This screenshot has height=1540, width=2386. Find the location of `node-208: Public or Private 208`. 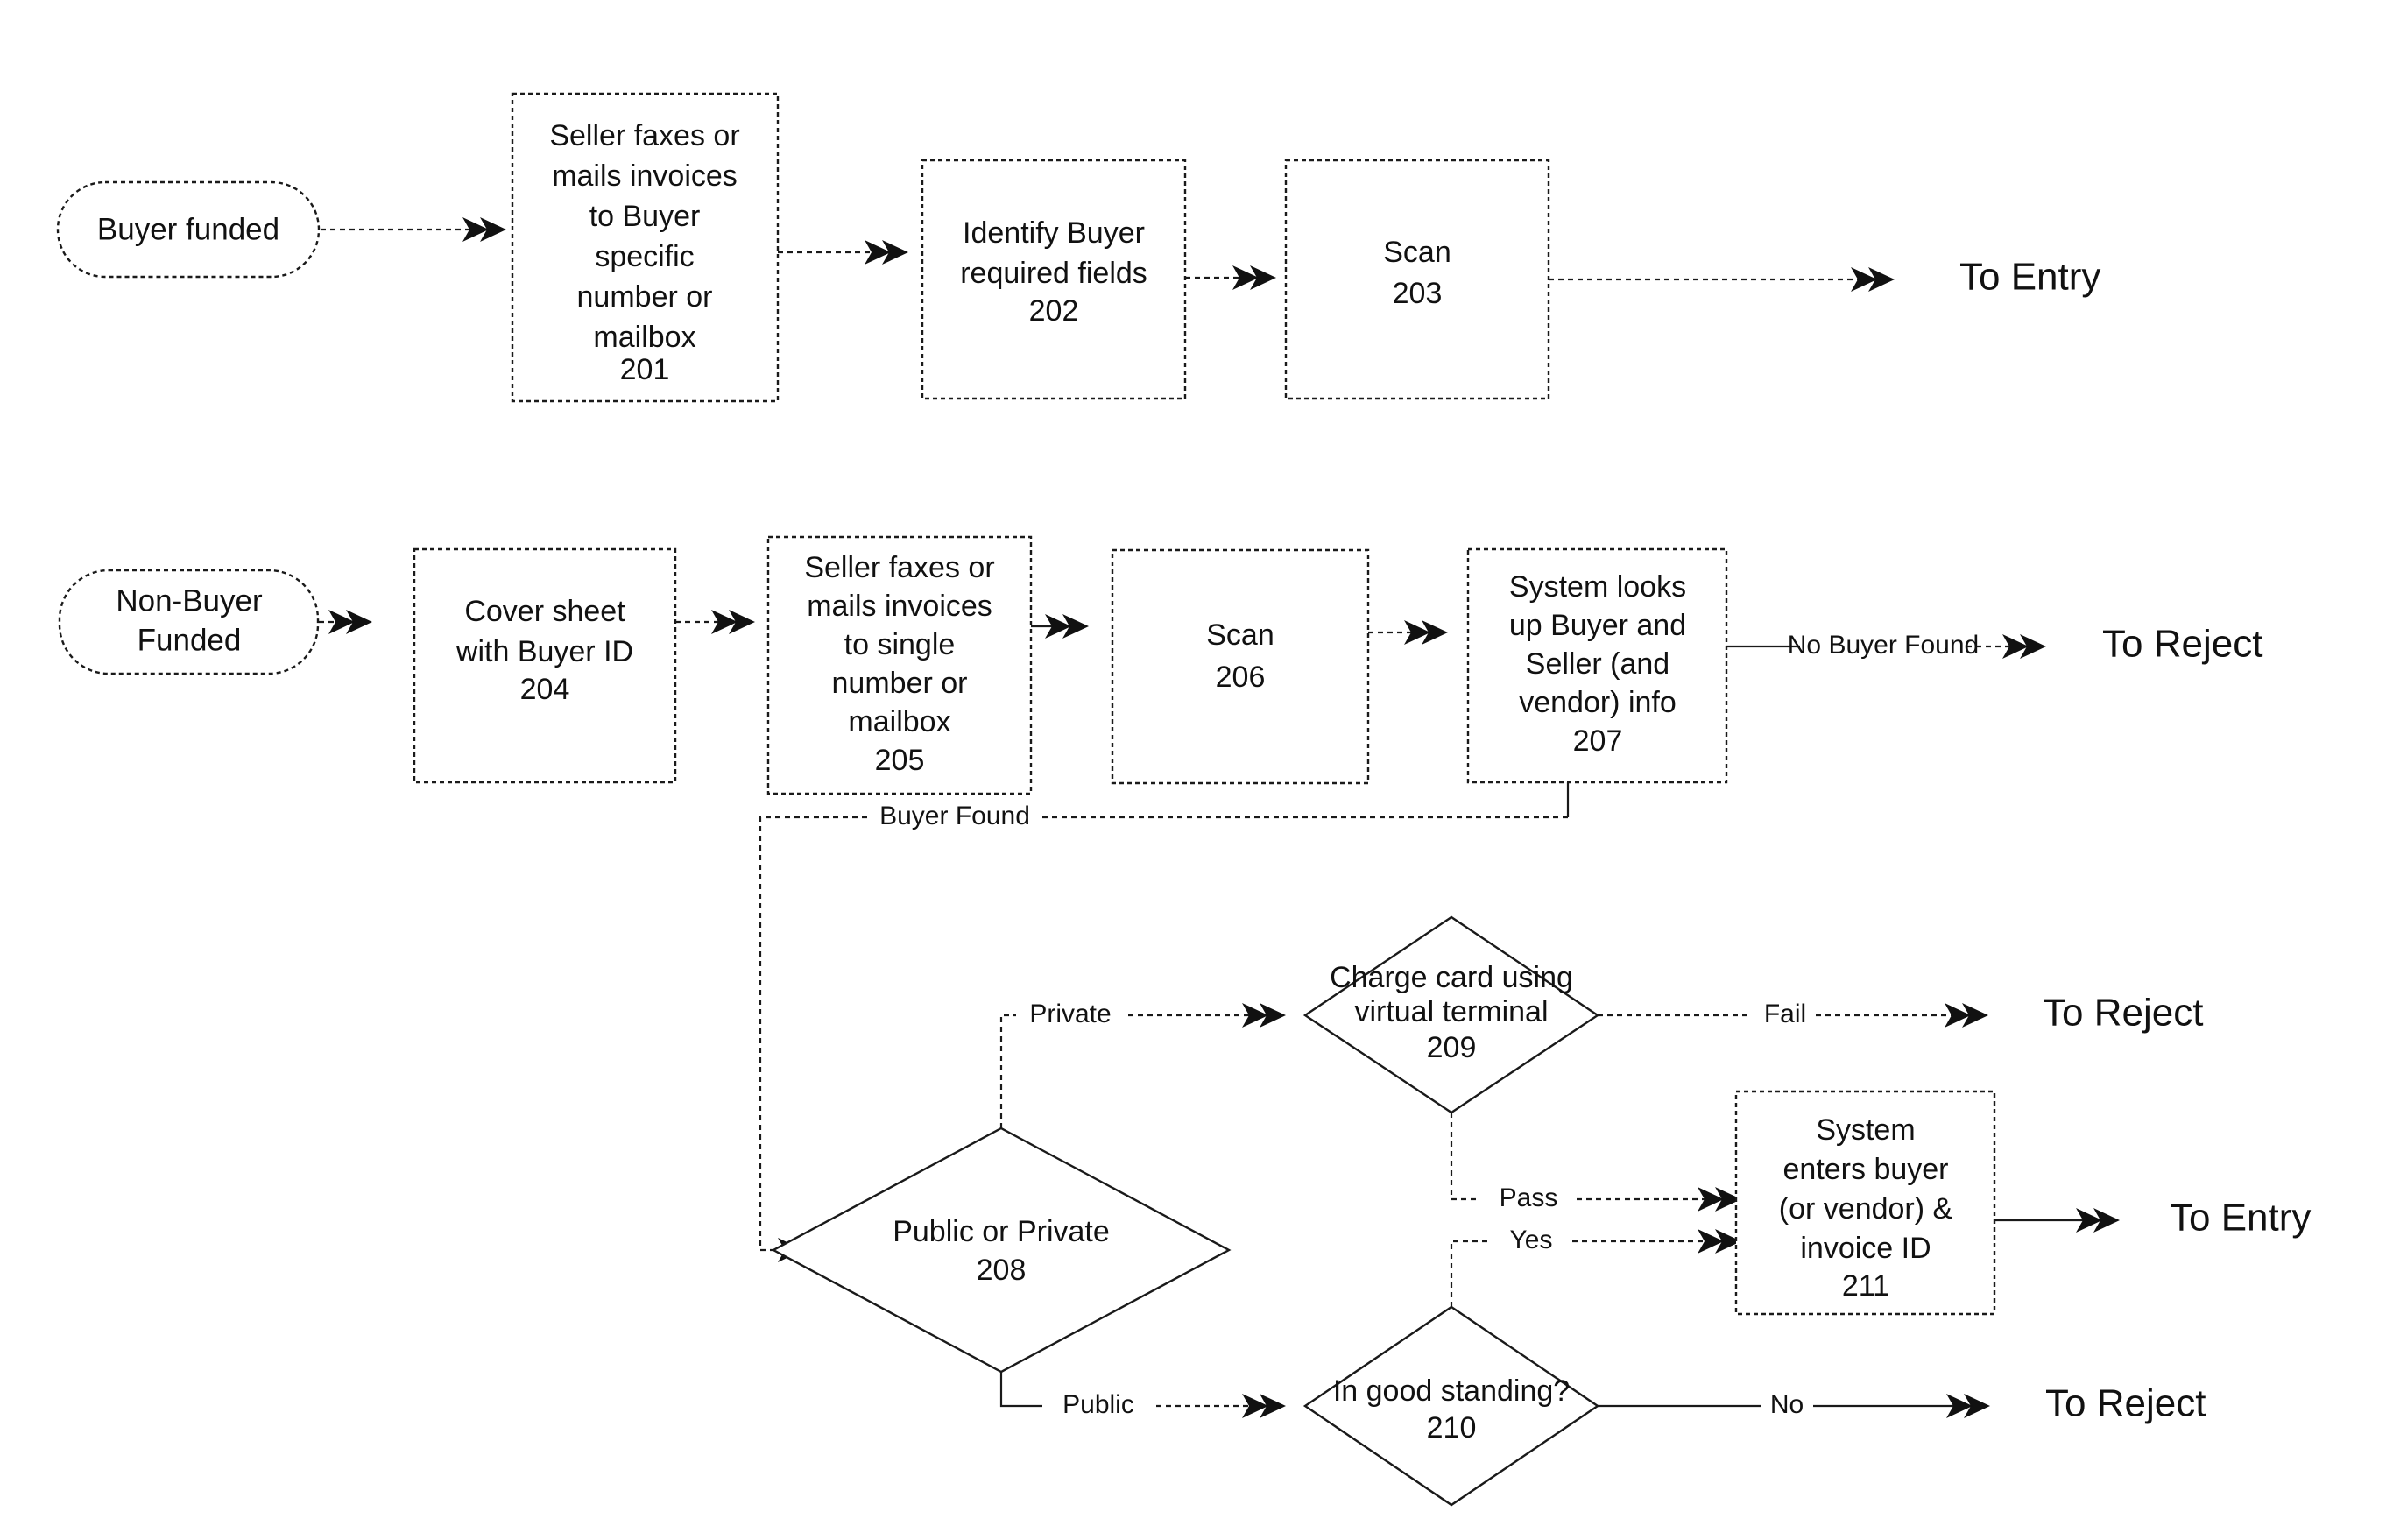

node-208: Public or Private 208 is located at coordinates (1001, 1250).